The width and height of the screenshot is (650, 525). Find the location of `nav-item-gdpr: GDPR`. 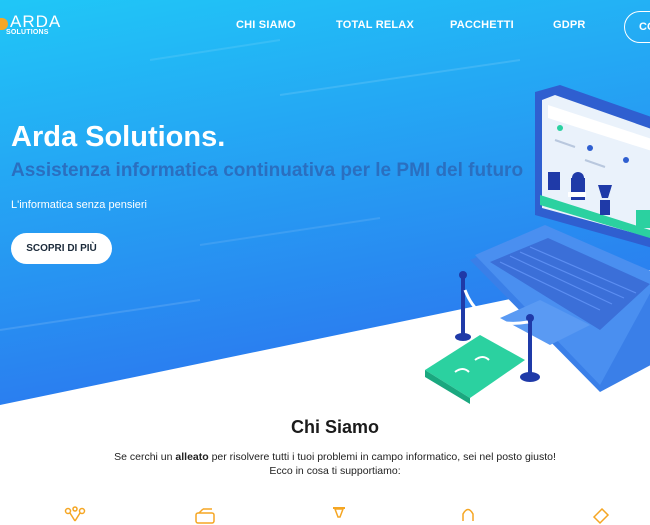

nav-item-gdpr: GDPR is located at coordinates (569, 25).